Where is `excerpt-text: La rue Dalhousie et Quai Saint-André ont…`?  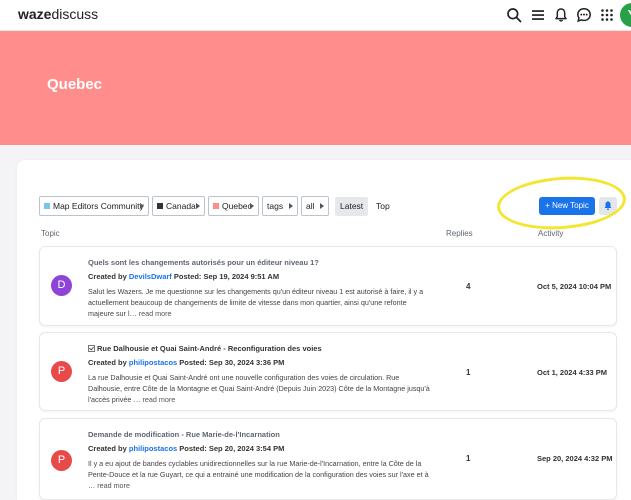 excerpt-text: La rue Dalhousie et Quai Saint-André ont… is located at coordinates (259, 389).